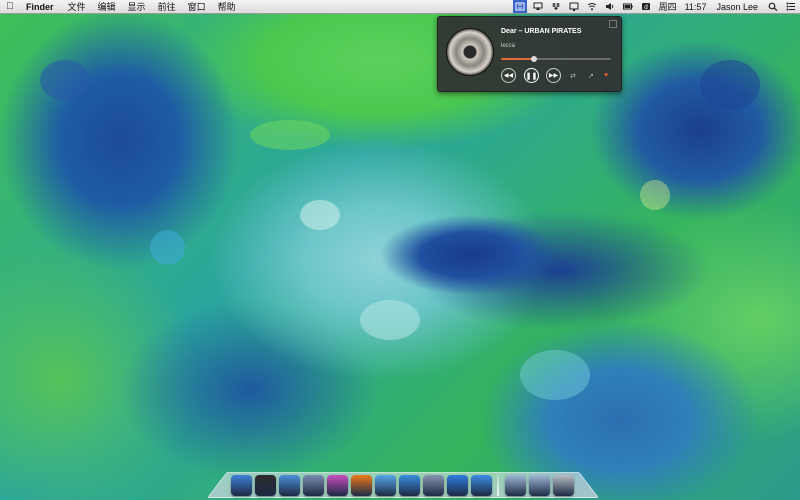 This screenshot has height=500, width=800. I want to click on next-track-button: ▶▶, so click(553, 75).